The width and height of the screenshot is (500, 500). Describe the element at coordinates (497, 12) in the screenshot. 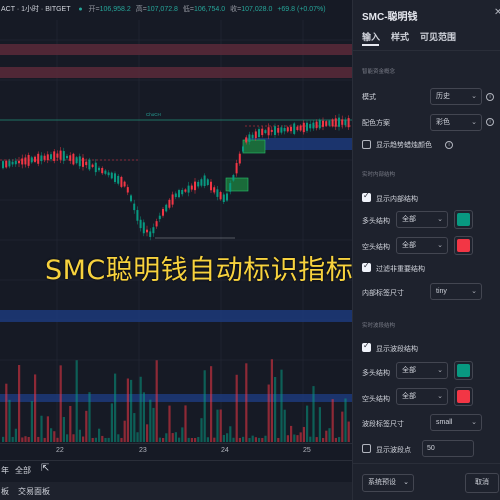

I see `close-icon: ✕` at that location.